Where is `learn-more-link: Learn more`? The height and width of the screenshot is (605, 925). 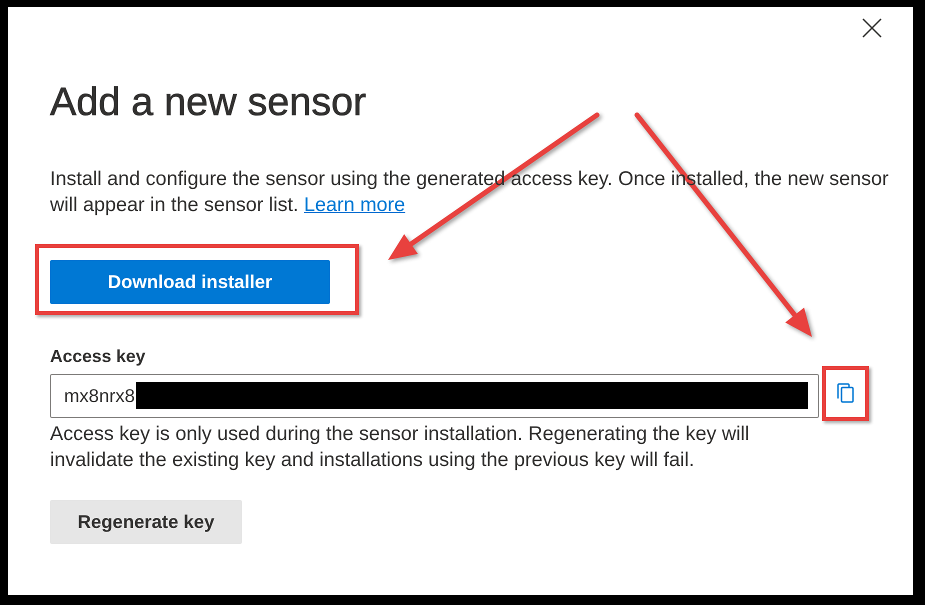 learn-more-link: Learn more is located at coordinates (355, 205).